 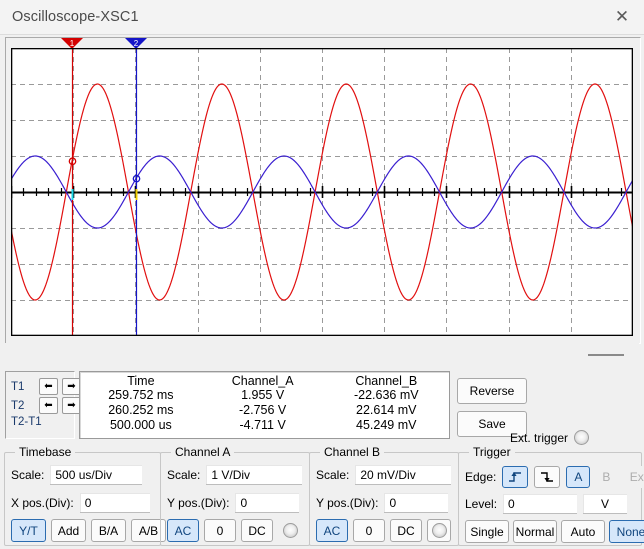 I want to click on cursor-t2-prev-button: ⬅, so click(x=48, y=405).